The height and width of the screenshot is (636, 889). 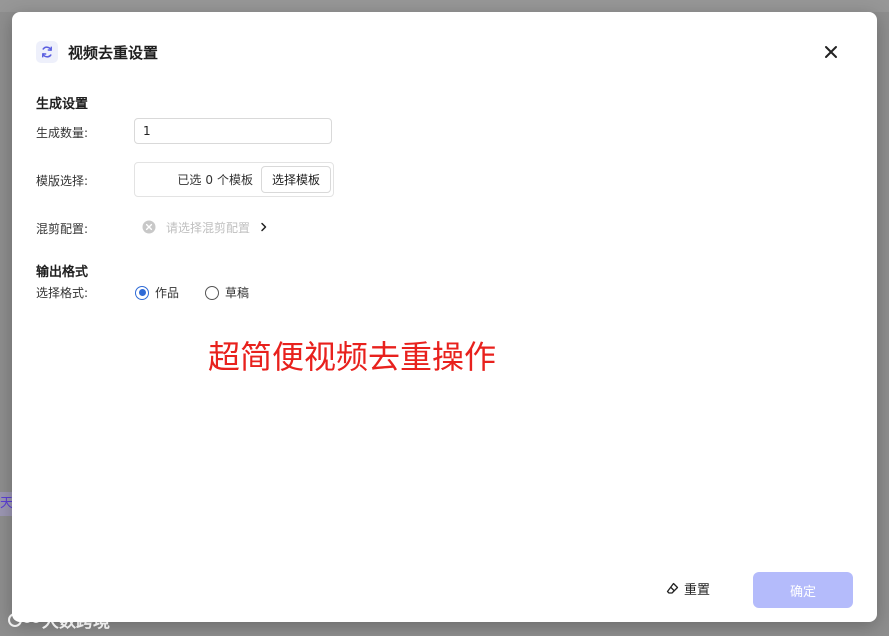 I want to click on dialog-header: 视频去重设置, so click(x=97, y=52).